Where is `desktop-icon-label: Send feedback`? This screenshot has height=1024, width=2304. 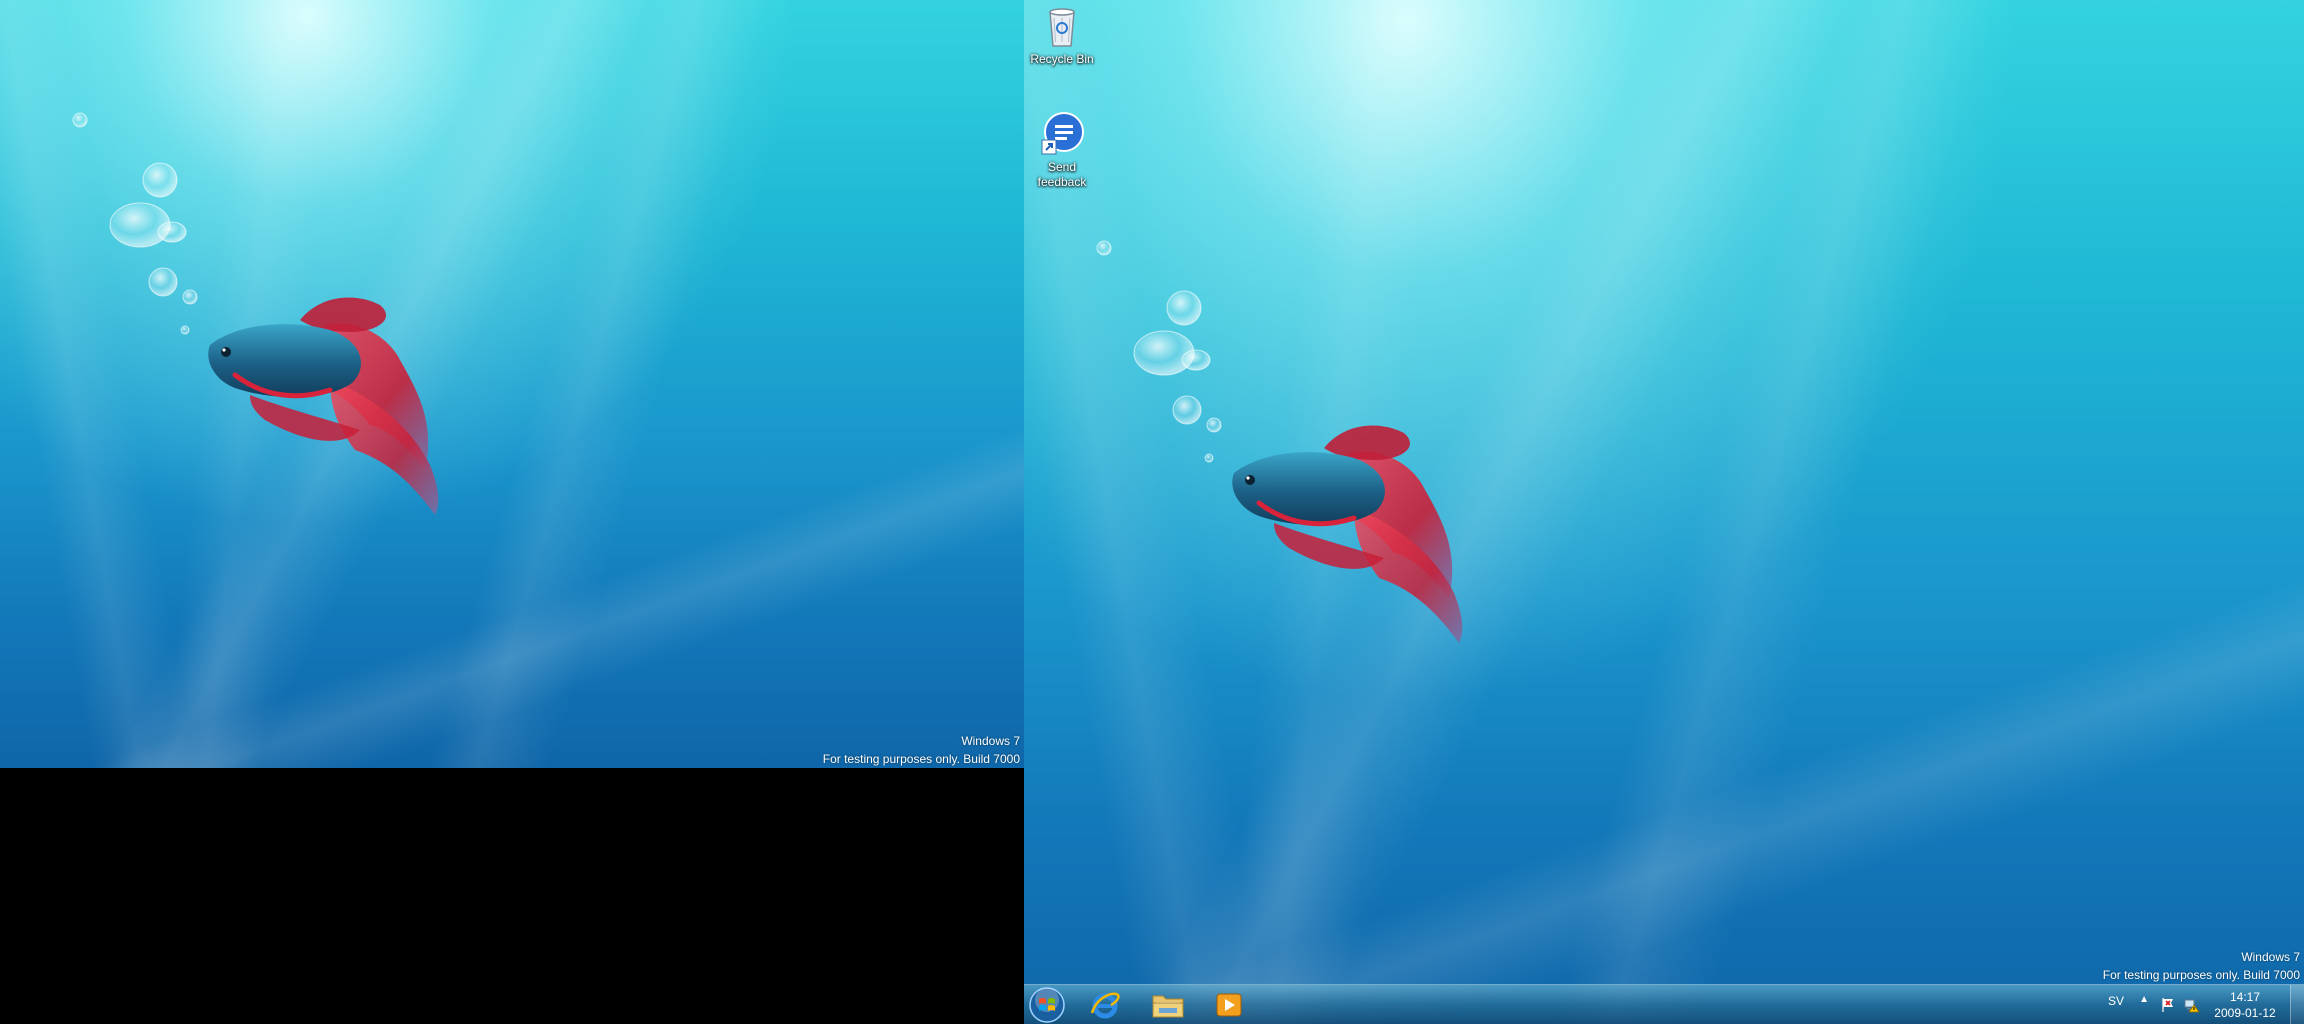 desktop-icon-label: Send feedback is located at coordinates (1062, 174).